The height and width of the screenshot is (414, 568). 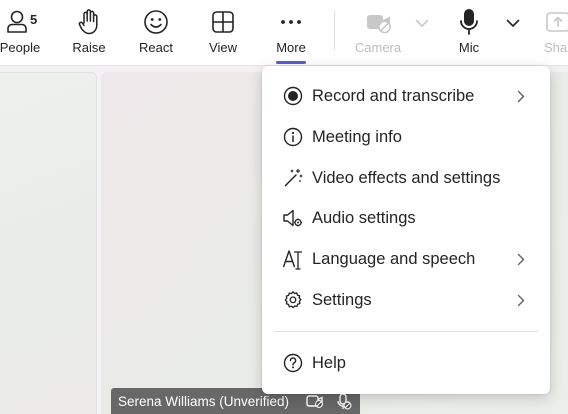 What do you see at coordinates (293, 96) in the screenshot?
I see `record-icon` at bounding box center [293, 96].